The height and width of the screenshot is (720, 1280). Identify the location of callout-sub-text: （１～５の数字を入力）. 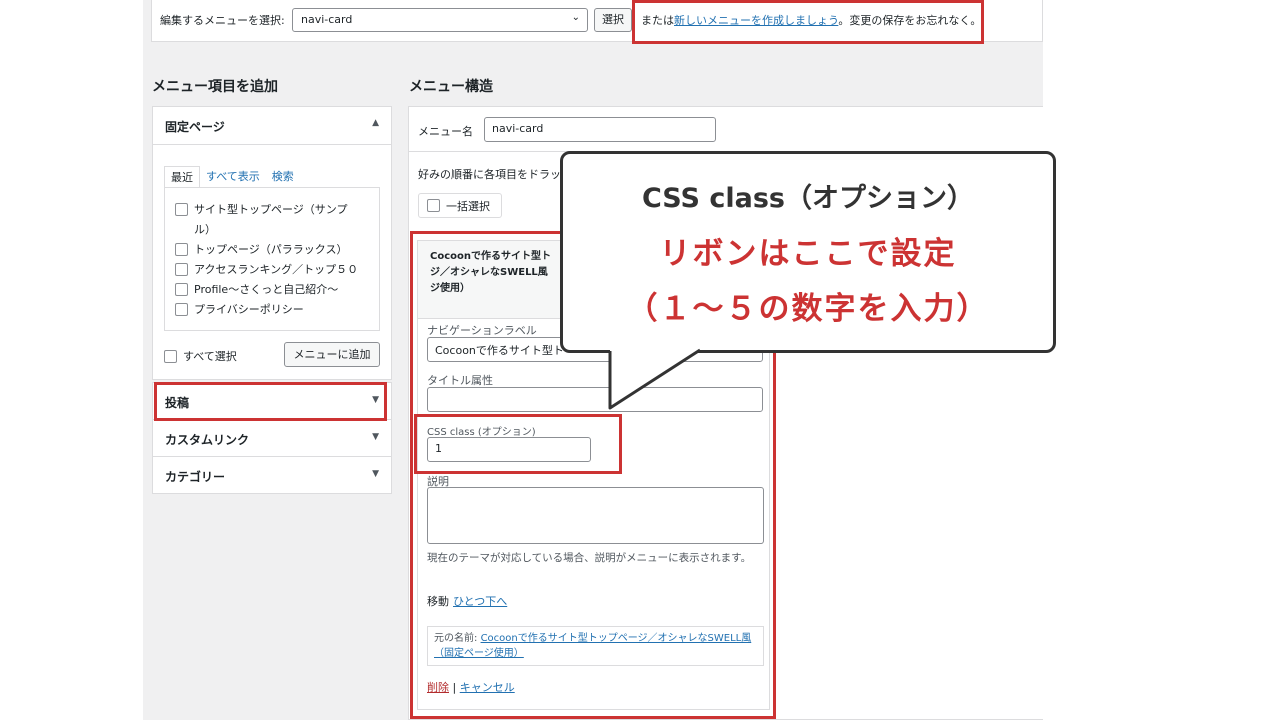
(808, 309).